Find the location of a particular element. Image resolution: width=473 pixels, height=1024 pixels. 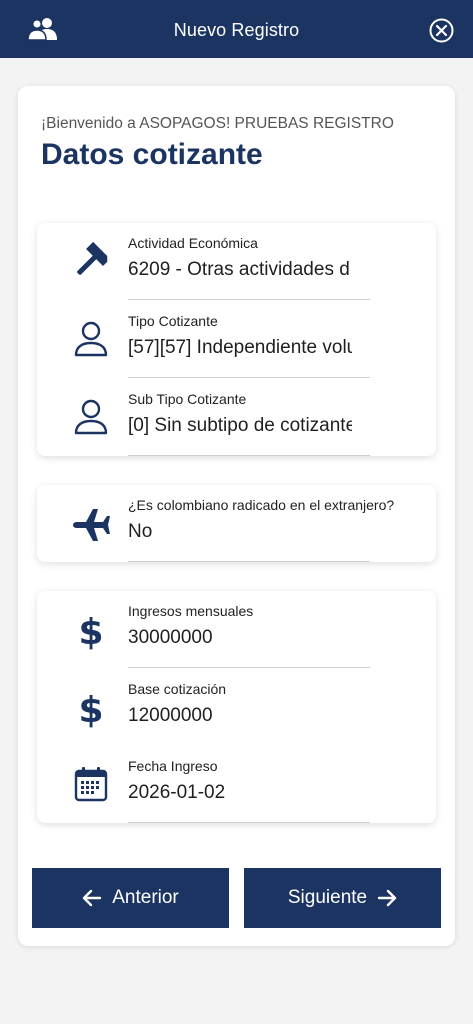

arrow-right-icon is located at coordinates (387, 898).